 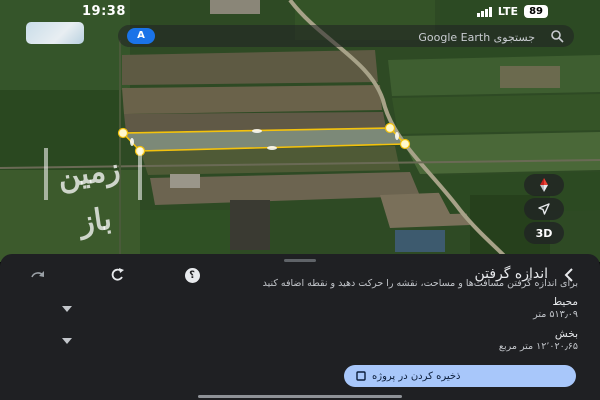 I want to click on perimeter-value: ۵۱۳٫۰۹ متر, so click(x=555, y=314).